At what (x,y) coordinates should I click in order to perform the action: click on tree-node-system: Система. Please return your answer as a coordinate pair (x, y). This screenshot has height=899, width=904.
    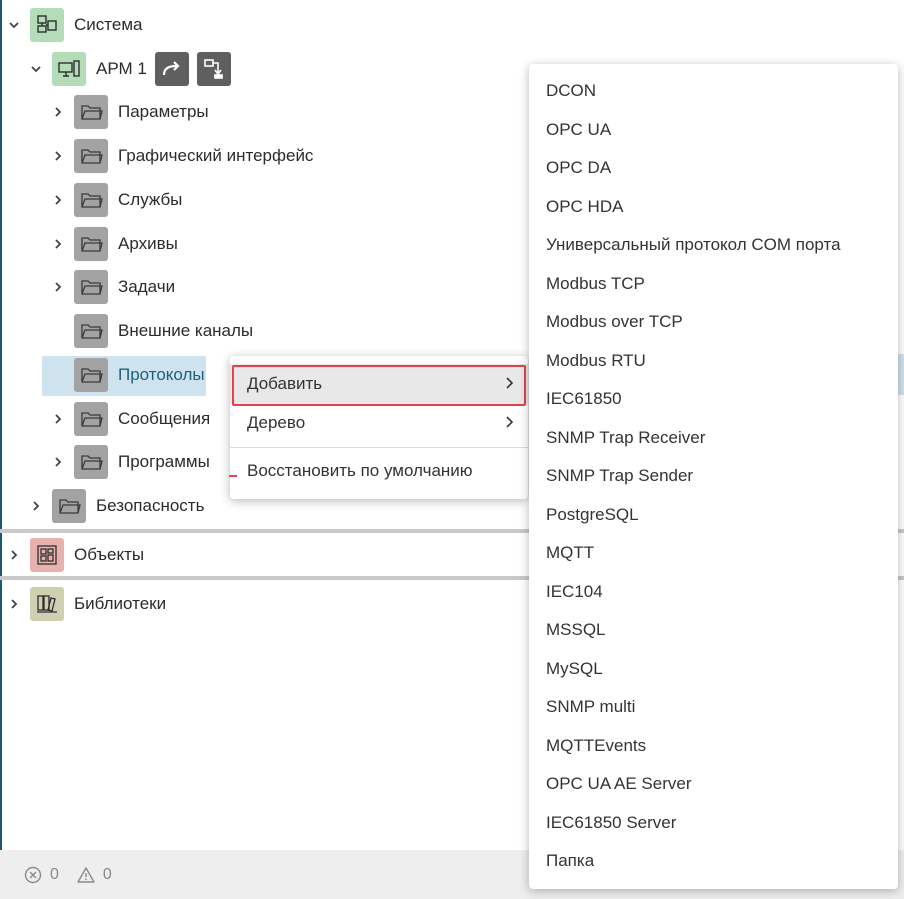
    Looking at the image, I should click on (74, 25).